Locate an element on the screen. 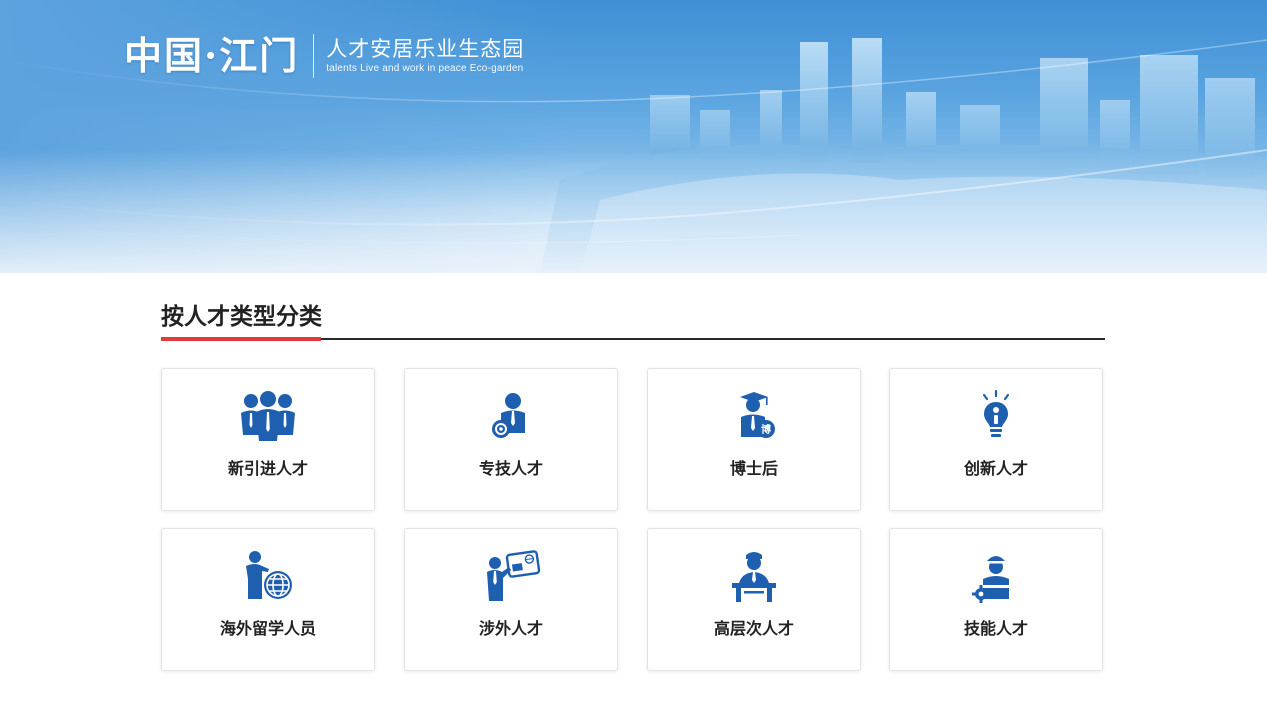 The height and width of the screenshot is (702, 1267). category-label: 创新人才 is located at coordinates (995, 469).